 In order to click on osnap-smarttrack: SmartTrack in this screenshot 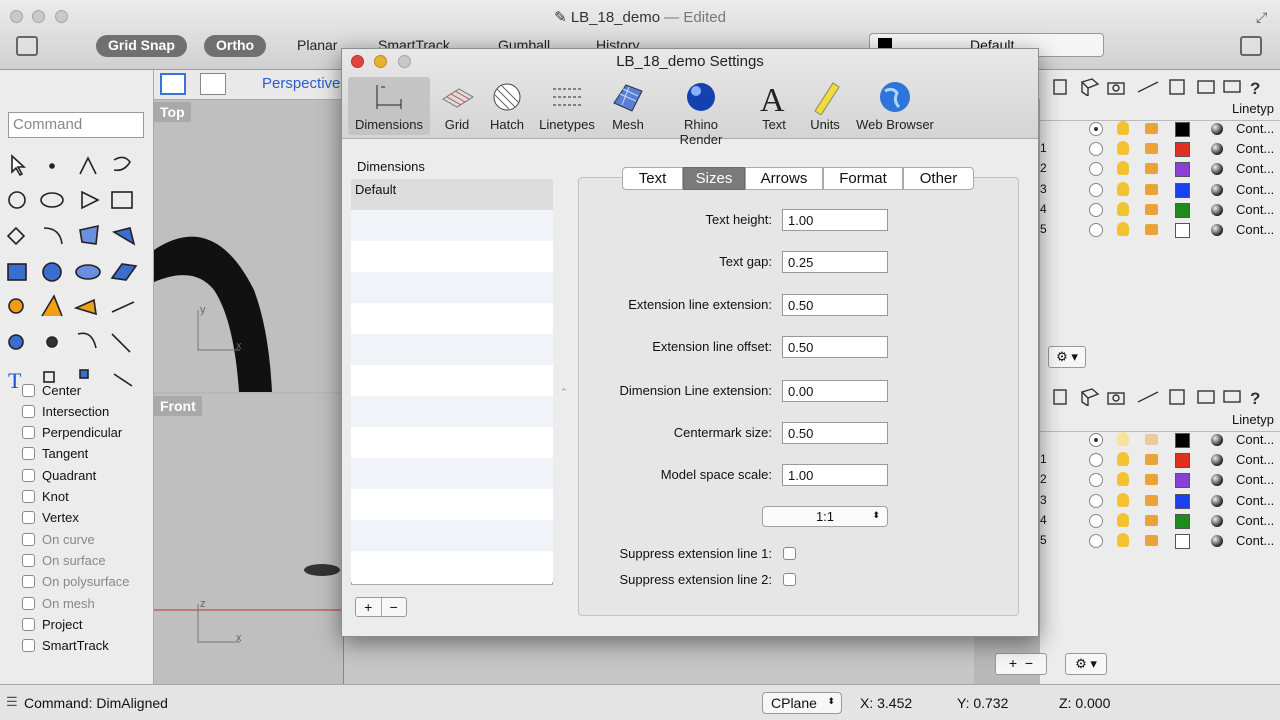, I will do `click(65, 646)`.